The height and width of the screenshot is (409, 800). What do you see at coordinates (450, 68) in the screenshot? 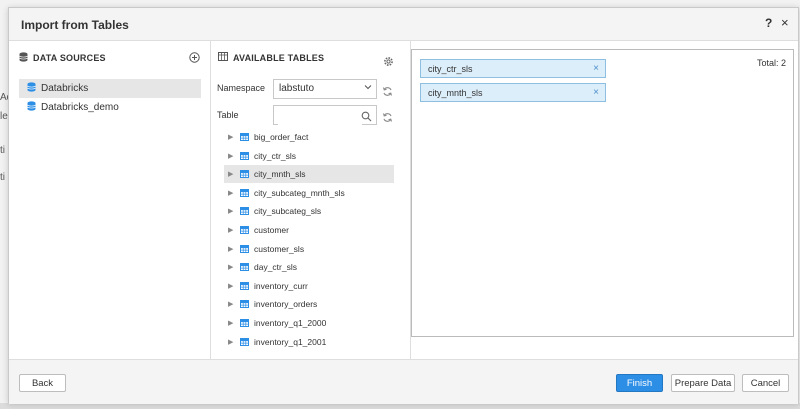
I see `chip-label: city_ctr_sls` at bounding box center [450, 68].